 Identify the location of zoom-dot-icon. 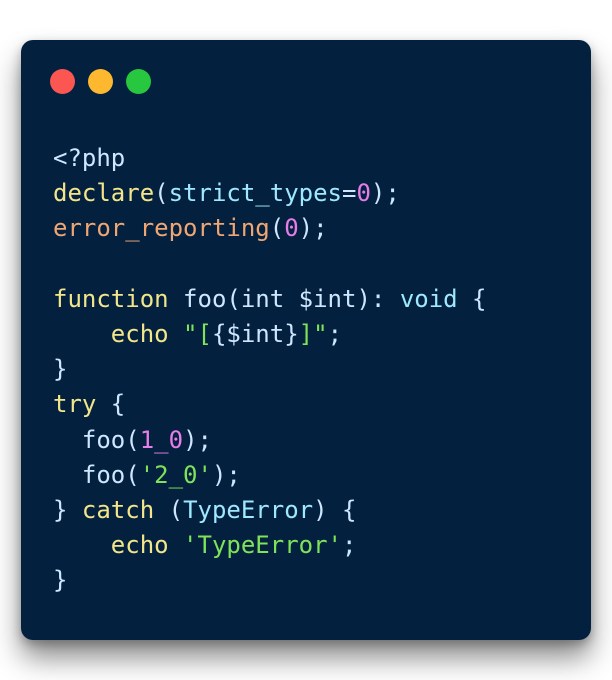
(138, 81).